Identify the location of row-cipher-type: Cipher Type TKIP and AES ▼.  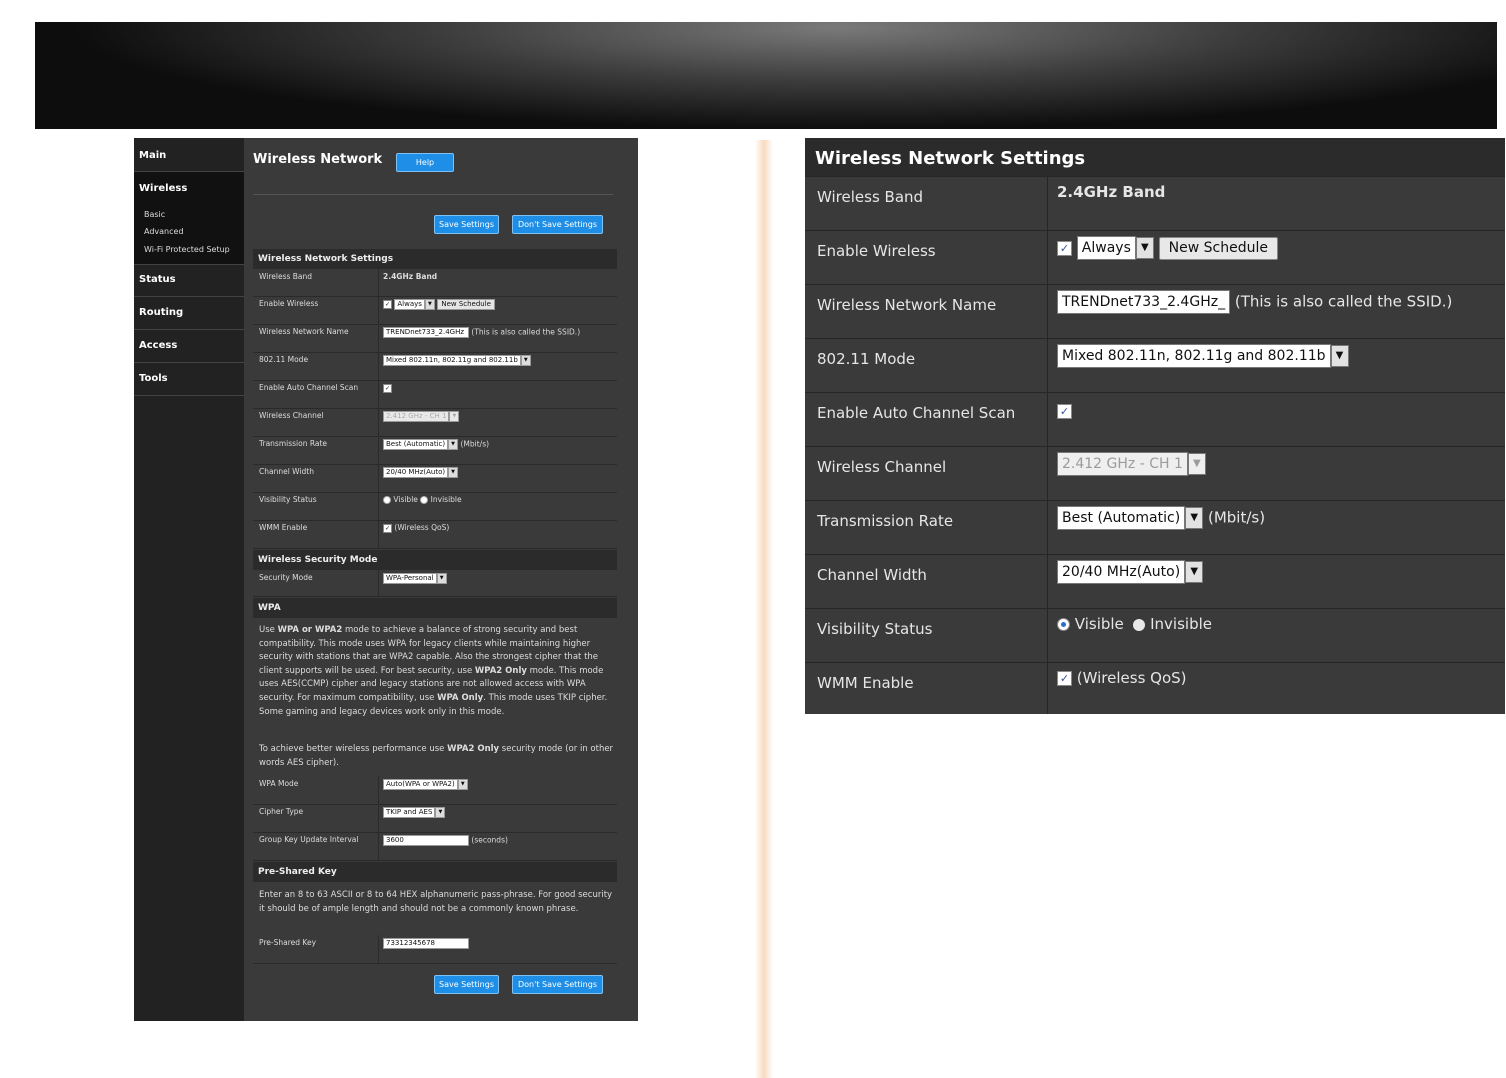
(435, 818).